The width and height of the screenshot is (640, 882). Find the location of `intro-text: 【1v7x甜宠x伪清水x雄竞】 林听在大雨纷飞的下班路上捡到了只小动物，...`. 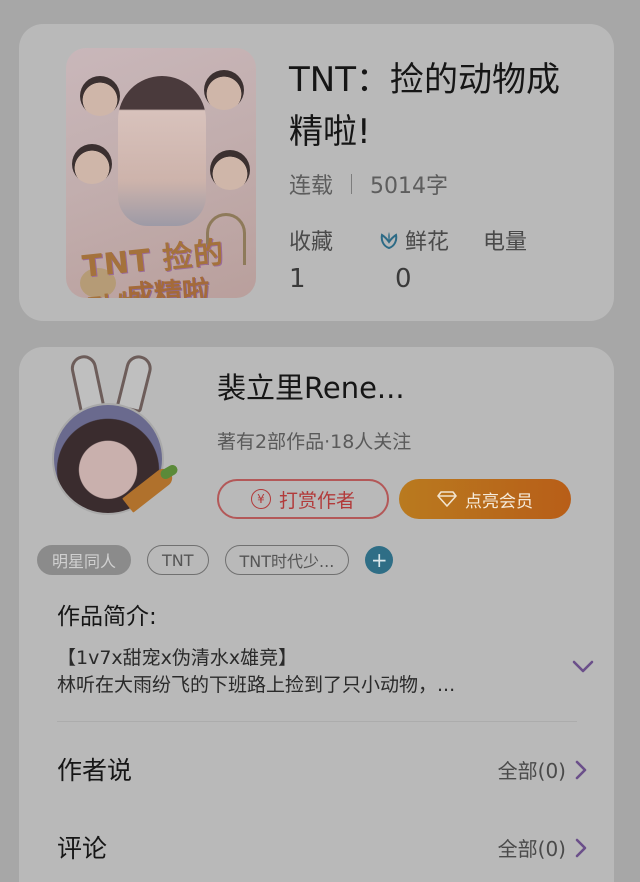

intro-text: 【1v7x甜宠x伪清水x雄竞】 林听在大雨纷飞的下班路上捡到了只小动物，... is located at coordinates (297, 671).